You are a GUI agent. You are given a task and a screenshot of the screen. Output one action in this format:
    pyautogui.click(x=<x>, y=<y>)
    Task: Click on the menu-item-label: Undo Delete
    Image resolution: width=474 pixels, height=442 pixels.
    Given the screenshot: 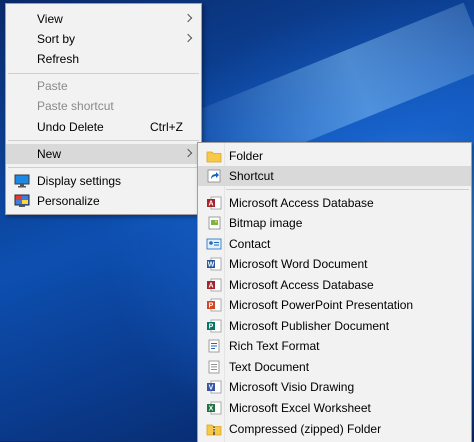 What is the action you would take?
    pyautogui.click(x=70, y=127)
    